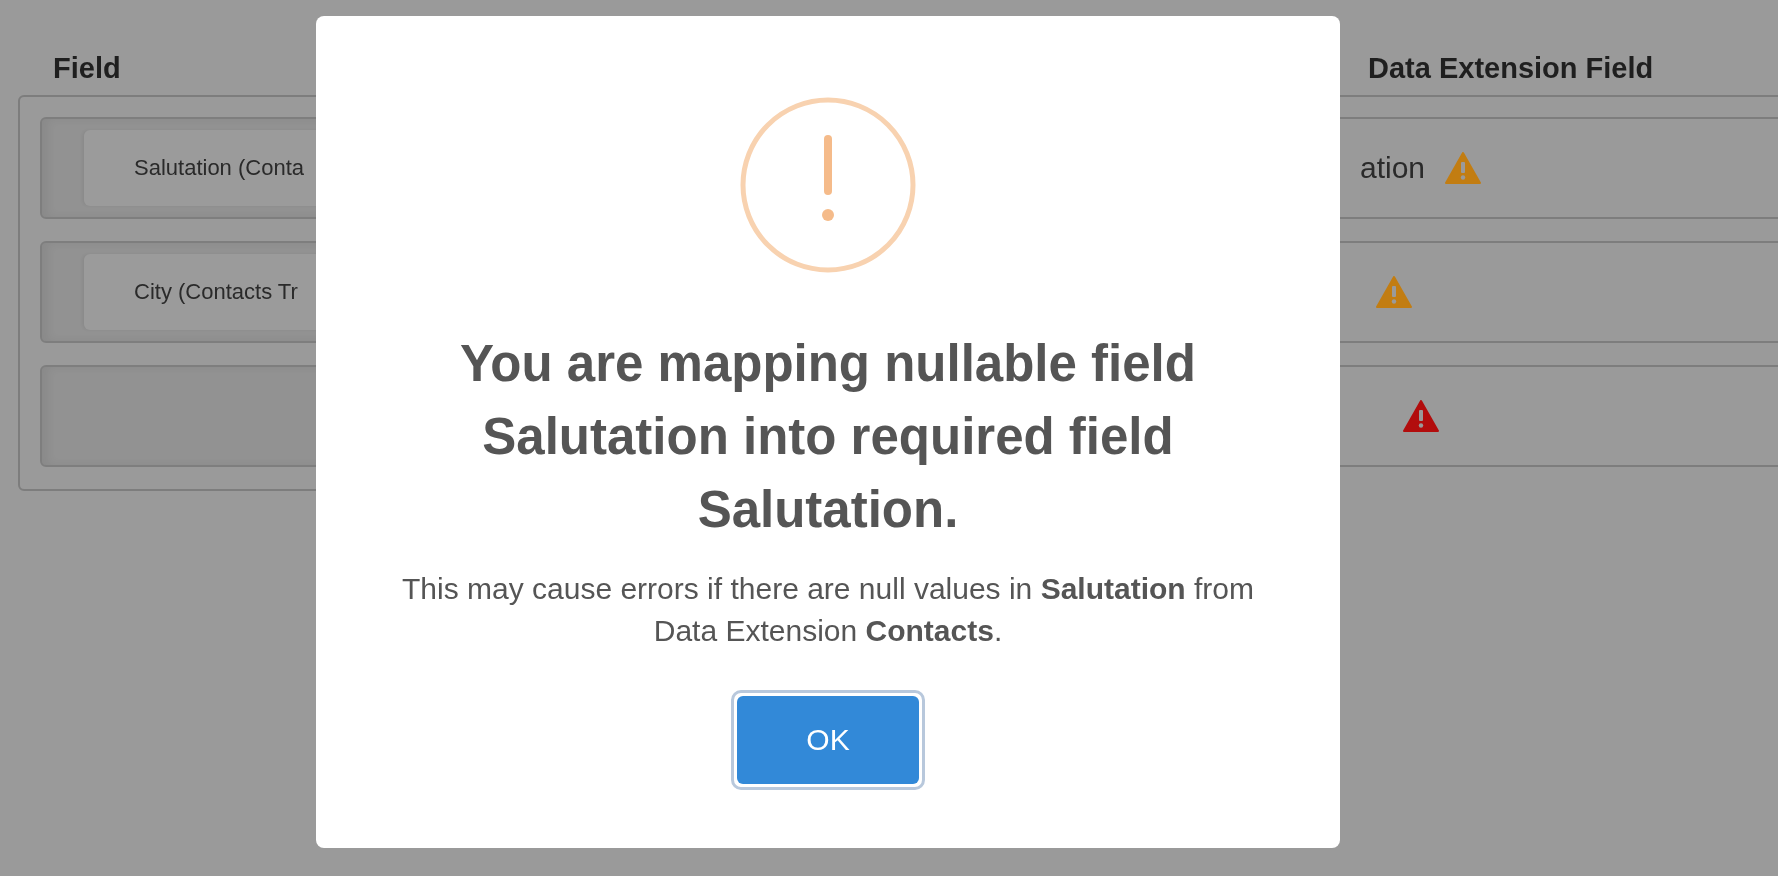 The height and width of the screenshot is (876, 1778). Describe the element at coordinates (1393, 168) in the screenshot. I see `target-field-name: ation` at that location.